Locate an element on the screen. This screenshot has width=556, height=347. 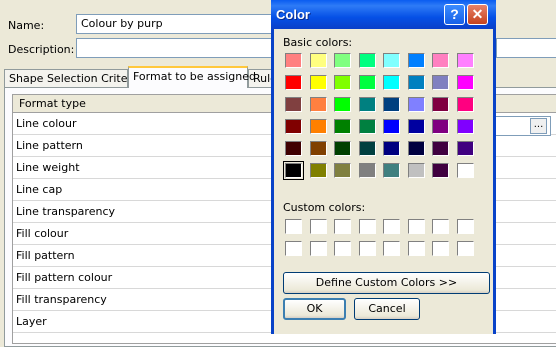
basic-colors-label: Basic colors: is located at coordinates (318, 42).